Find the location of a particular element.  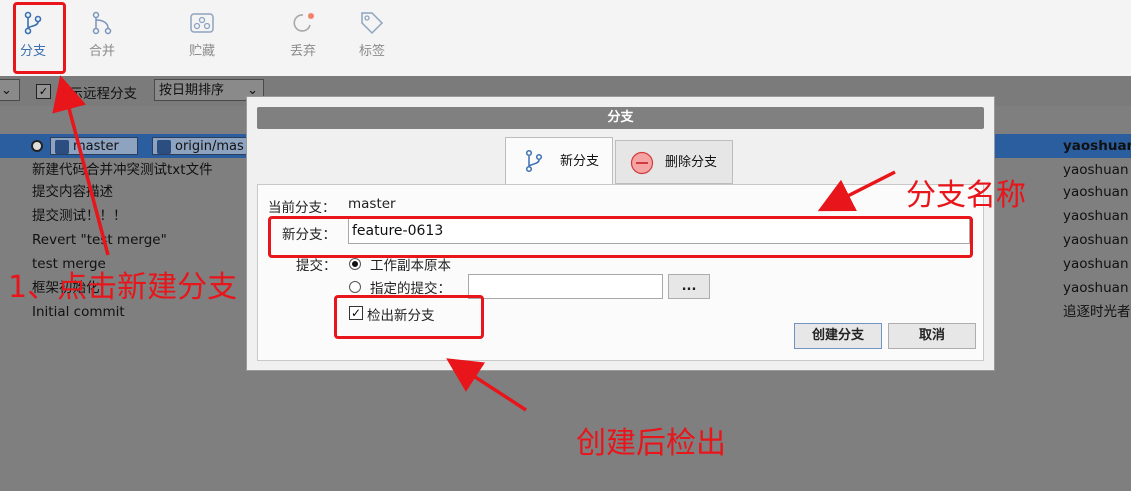

arrow-to-checkout is located at coordinates (486, 385).